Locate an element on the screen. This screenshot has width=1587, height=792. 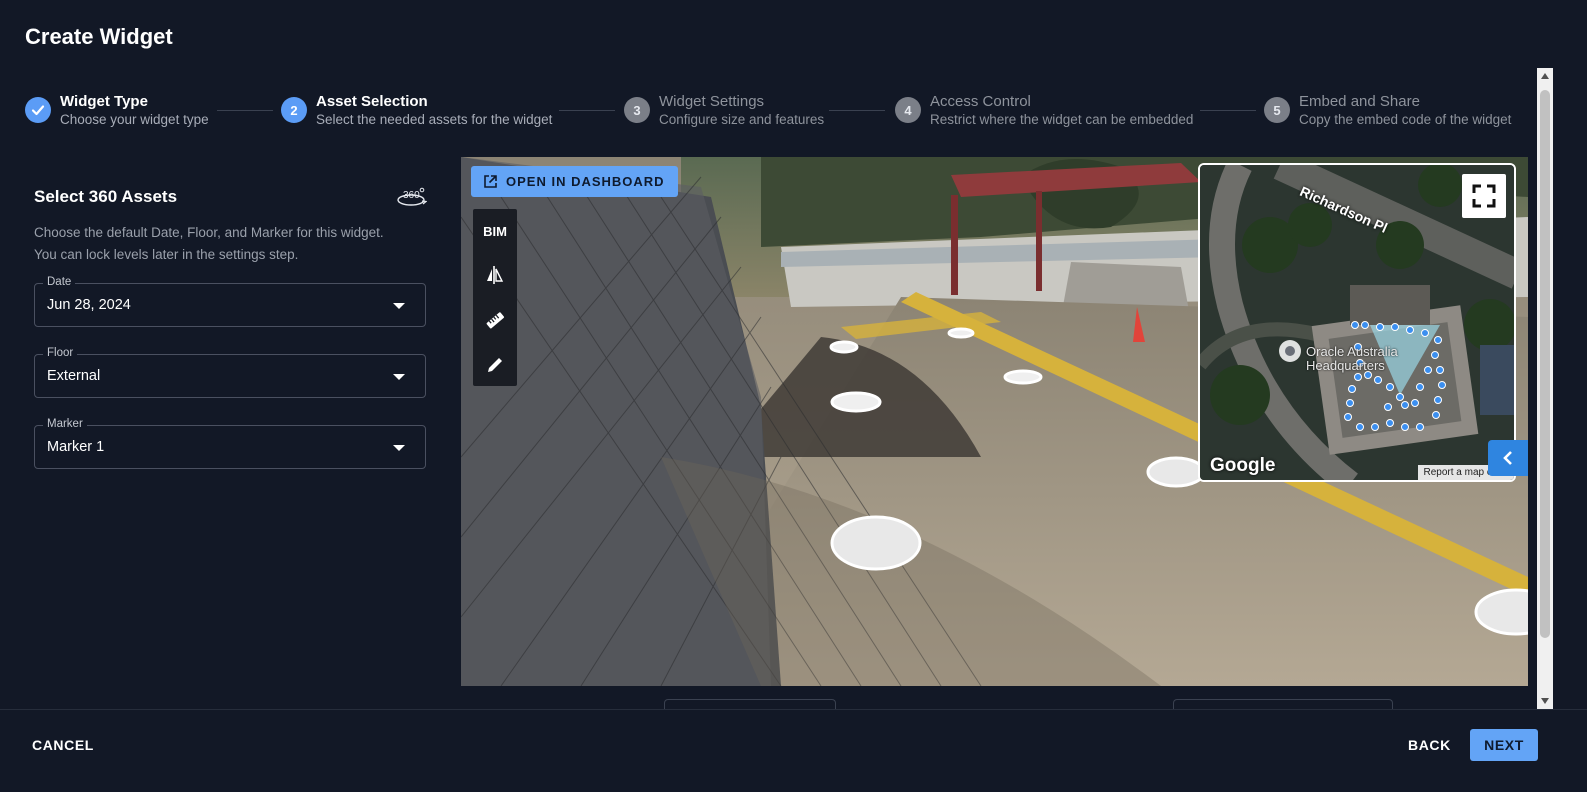
360-icon: 360 is located at coordinates (411, 197).